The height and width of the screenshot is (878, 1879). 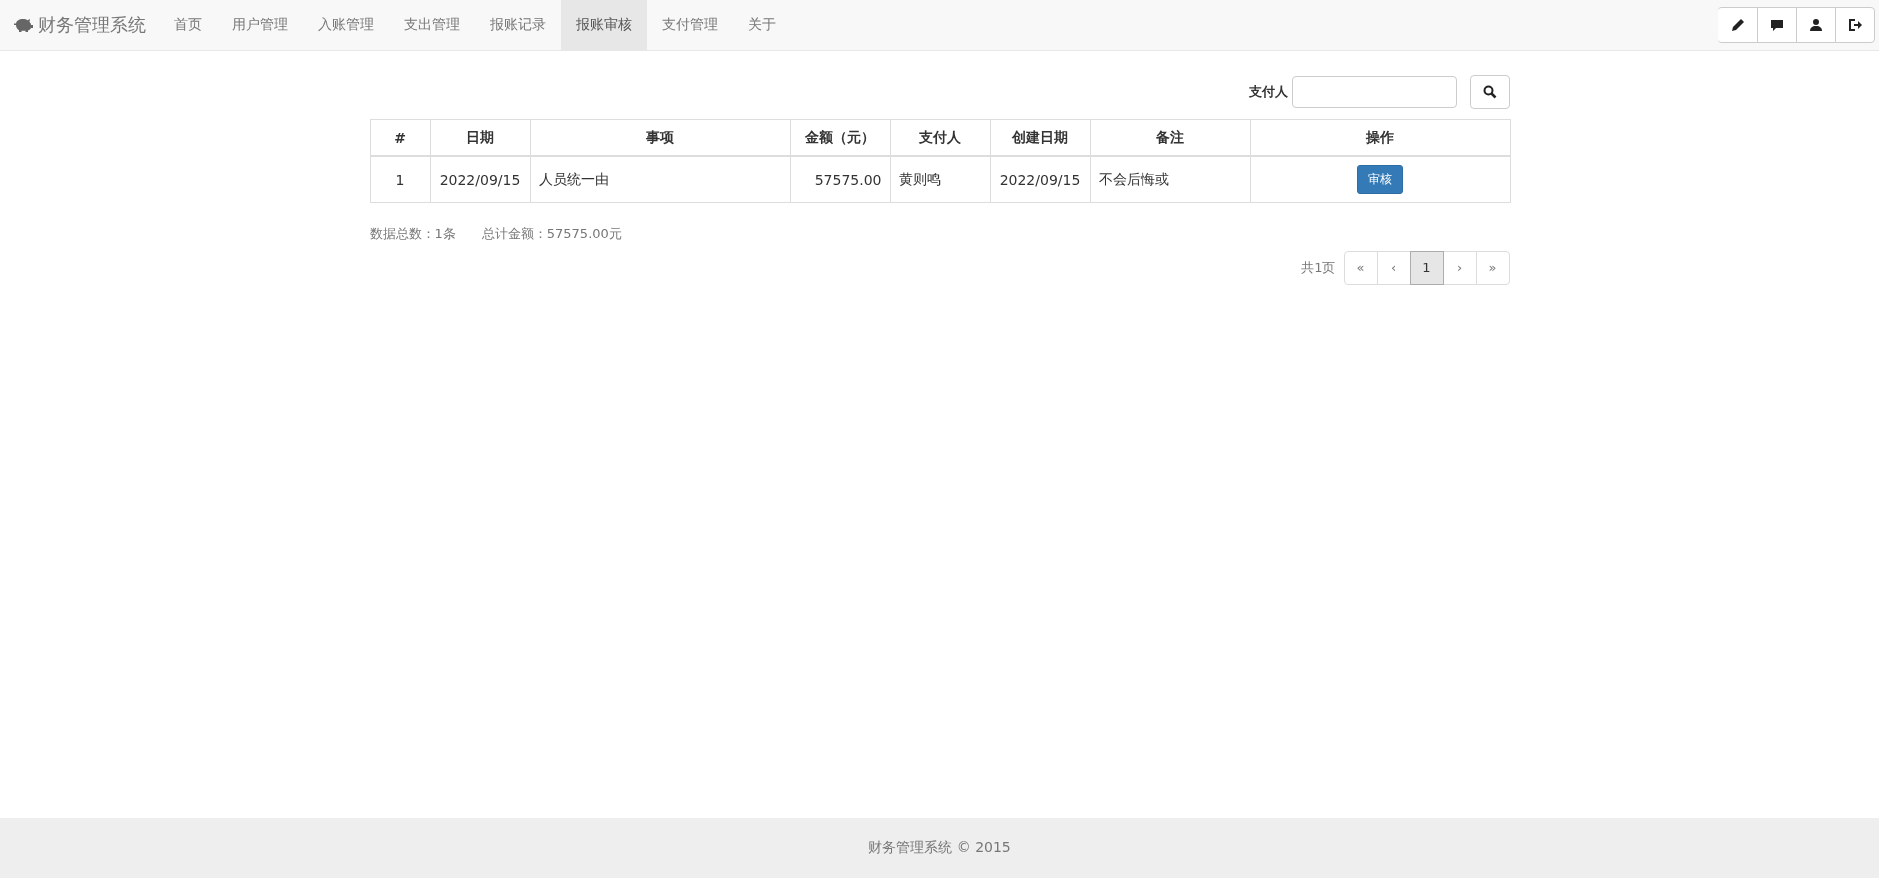 I want to click on search-icon, so click(x=1489, y=92).